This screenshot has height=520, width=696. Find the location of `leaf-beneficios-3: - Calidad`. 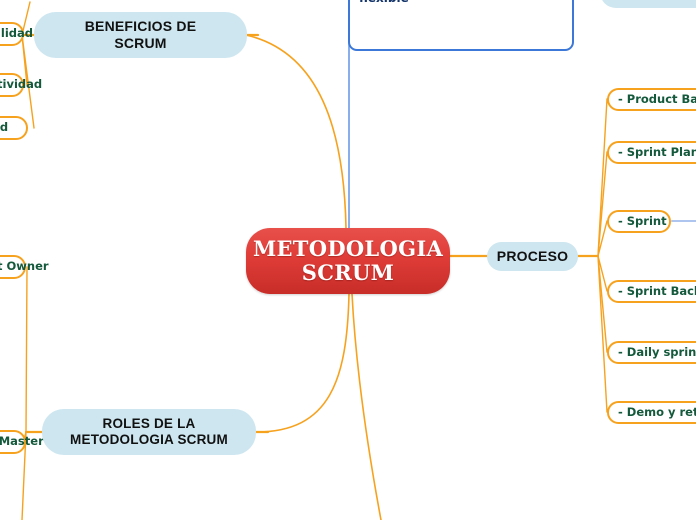

leaf-beneficios-3: - Calidad is located at coordinates (14, 128).